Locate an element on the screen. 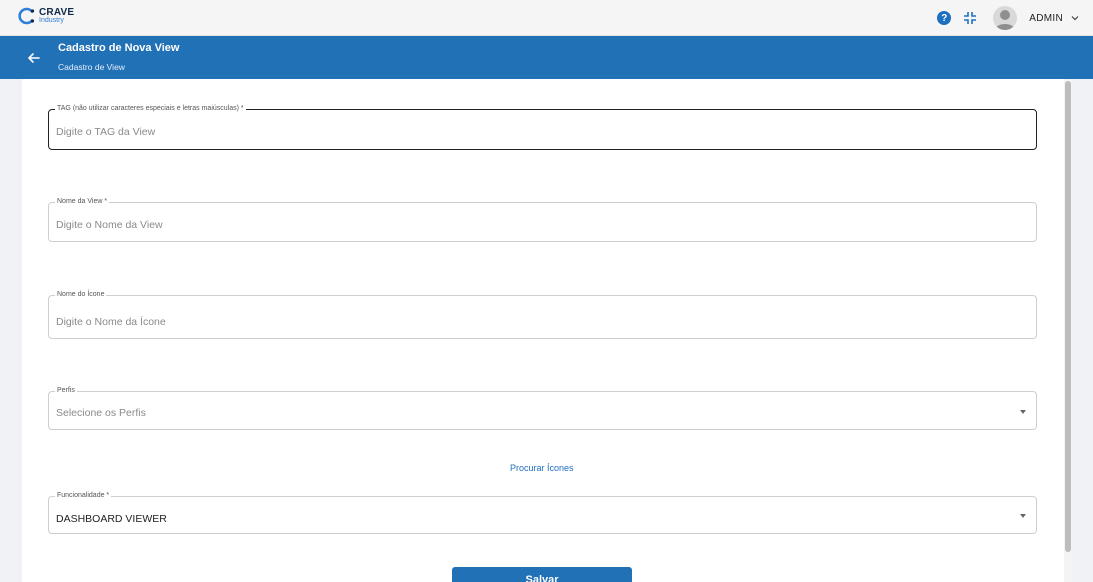 This screenshot has height=582, width=1093. logo: CRAVE Industry is located at coordinates (46, 16).